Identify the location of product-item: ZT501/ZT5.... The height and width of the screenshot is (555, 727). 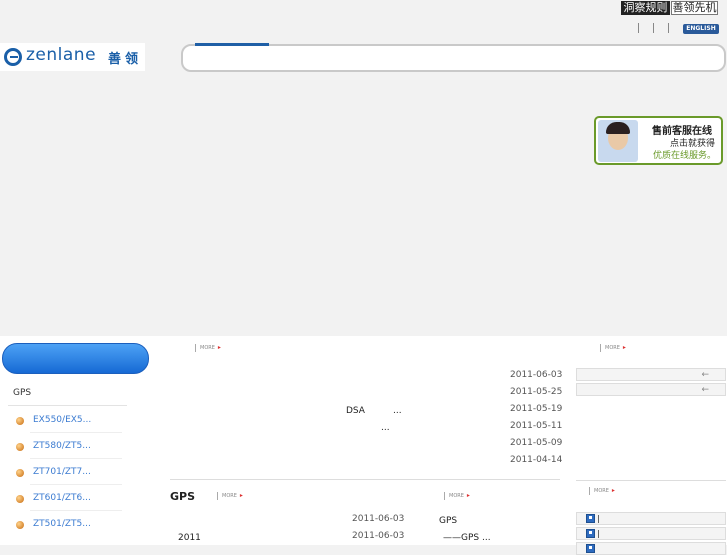
(71, 532).